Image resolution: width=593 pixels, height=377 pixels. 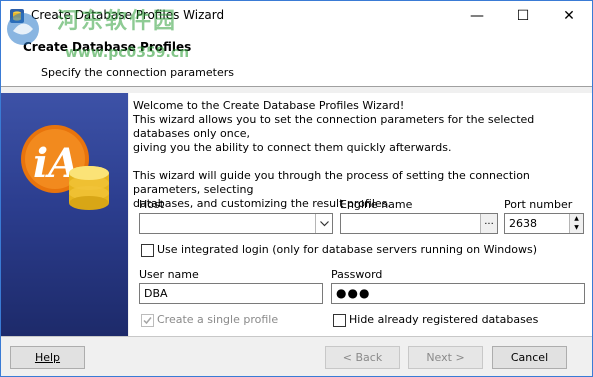 I want to click on single-profile-label: Create a single profile, so click(x=218, y=319).